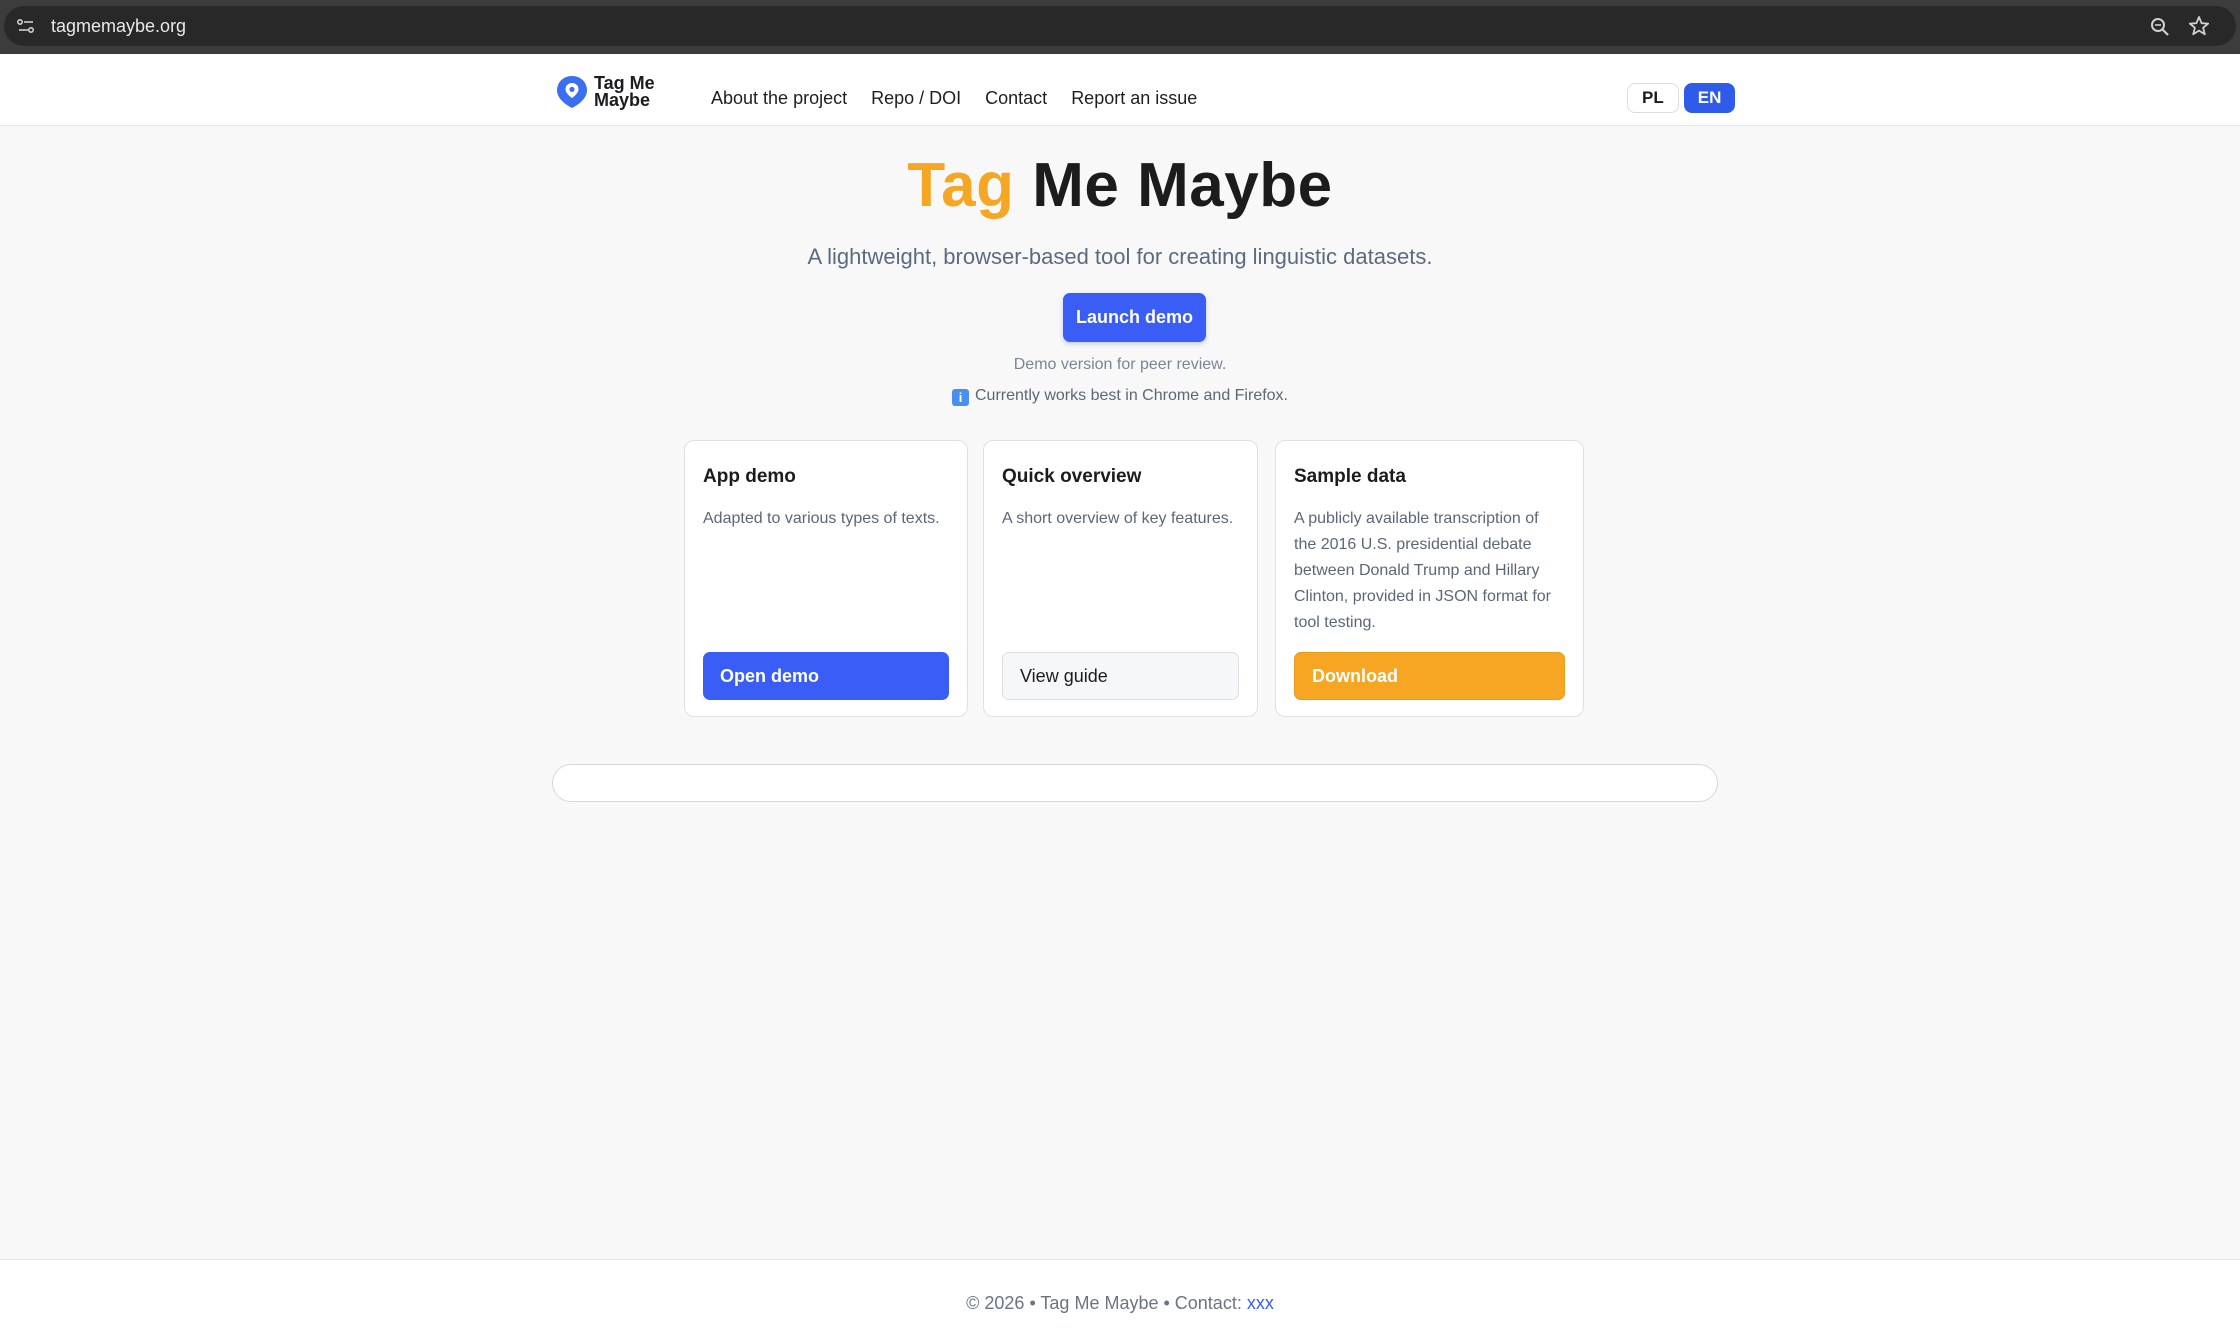  What do you see at coordinates (1120, 676) in the screenshot?
I see `view-guide-button: View guide` at bounding box center [1120, 676].